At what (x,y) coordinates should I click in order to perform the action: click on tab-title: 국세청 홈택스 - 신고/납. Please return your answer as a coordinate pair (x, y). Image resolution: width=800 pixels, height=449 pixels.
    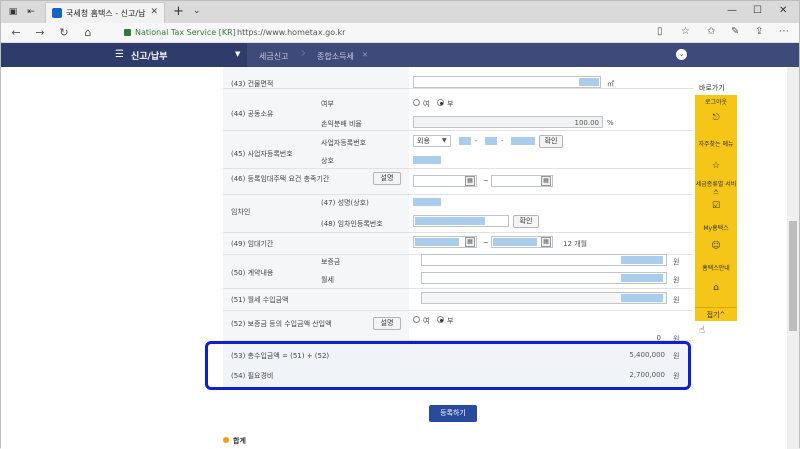
    Looking at the image, I should click on (106, 13).